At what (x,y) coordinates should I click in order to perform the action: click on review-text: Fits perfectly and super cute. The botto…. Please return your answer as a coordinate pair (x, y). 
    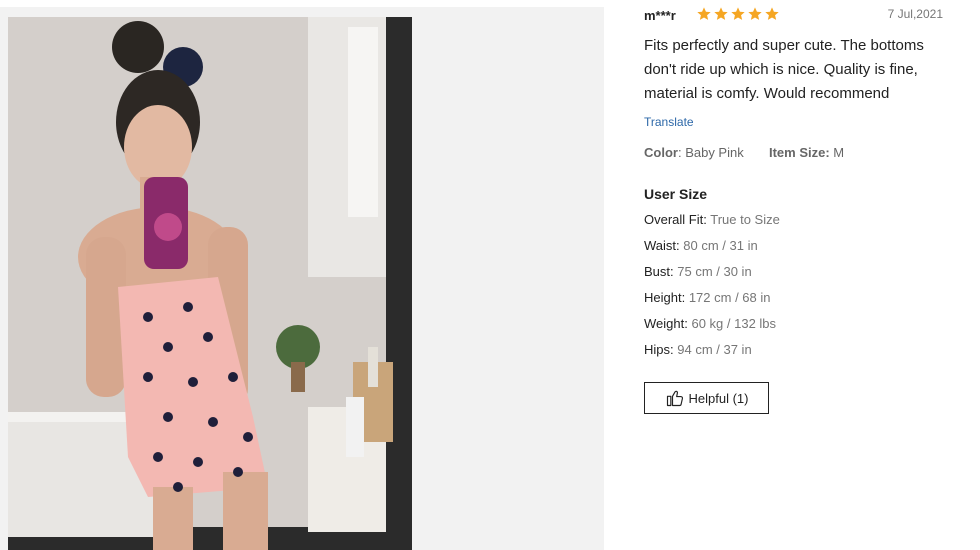
    Looking at the image, I should click on (784, 69).